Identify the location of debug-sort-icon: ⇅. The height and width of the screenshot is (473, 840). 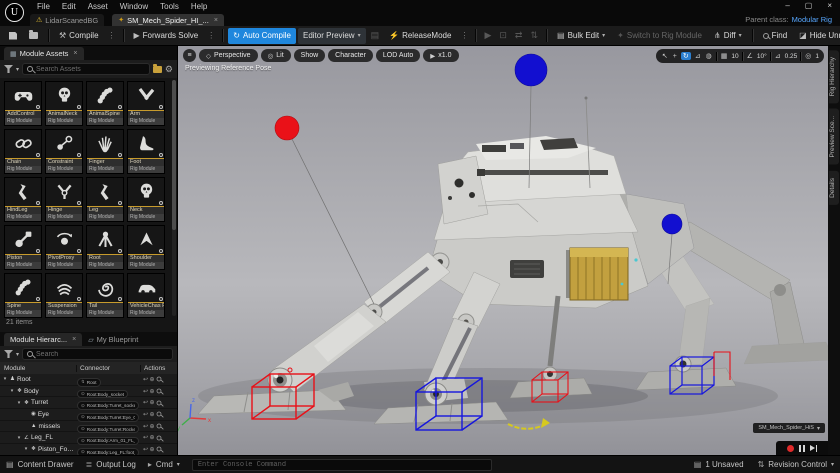
(534, 35).